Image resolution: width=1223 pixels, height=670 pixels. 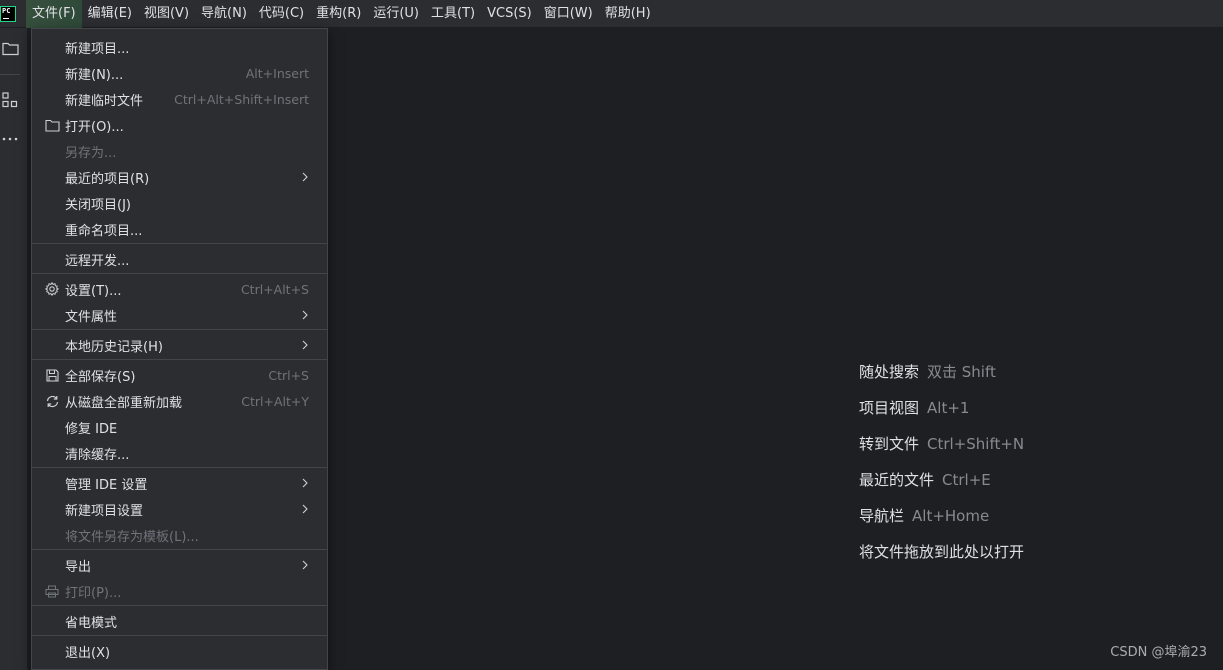 I want to click on menu-item-settings: 设置(T)... Ctrl+Alt+S, so click(x=179, y=289).